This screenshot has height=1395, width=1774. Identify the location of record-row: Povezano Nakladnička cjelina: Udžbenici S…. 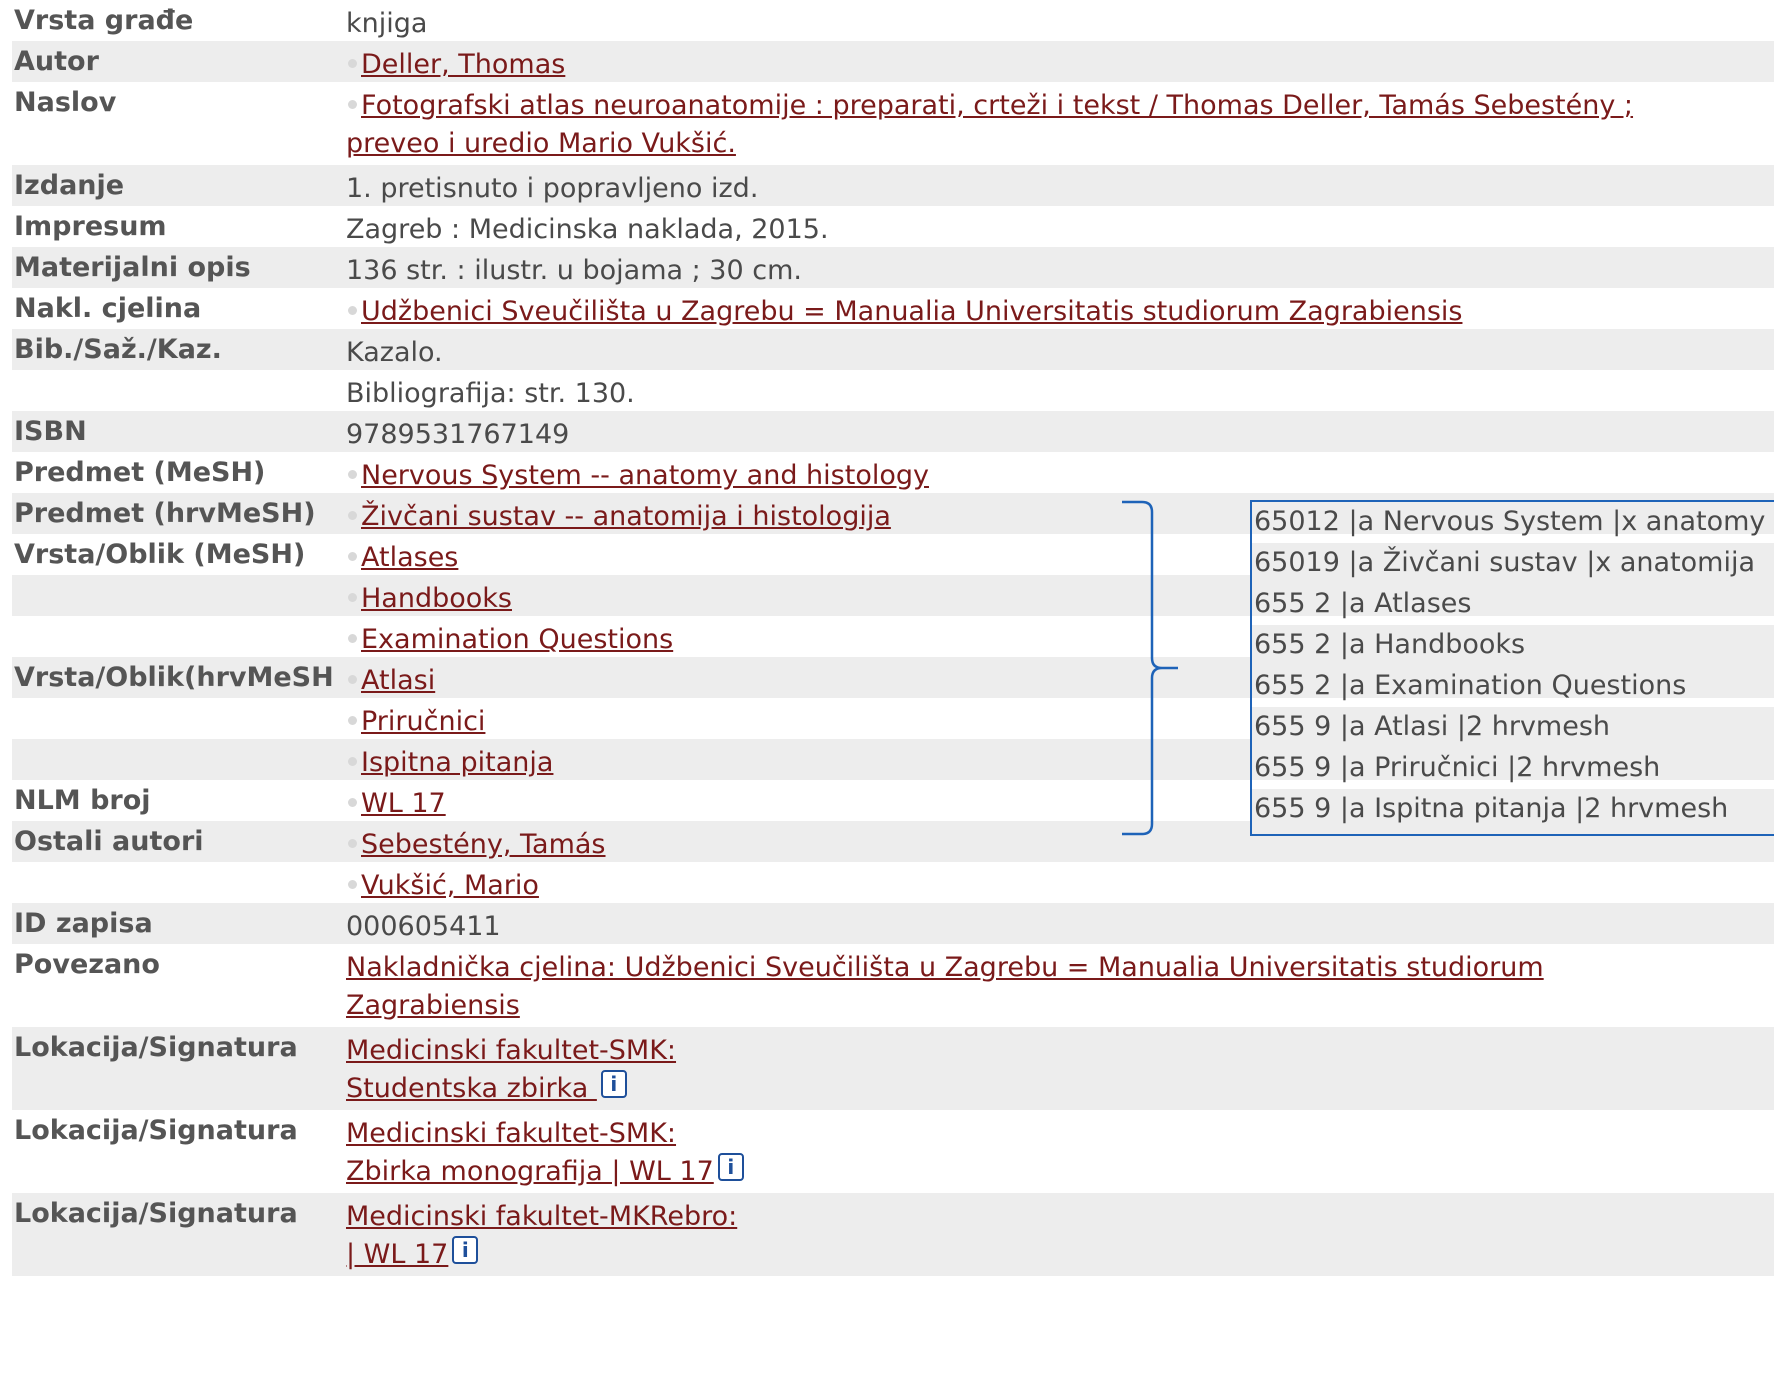
(893, 985).